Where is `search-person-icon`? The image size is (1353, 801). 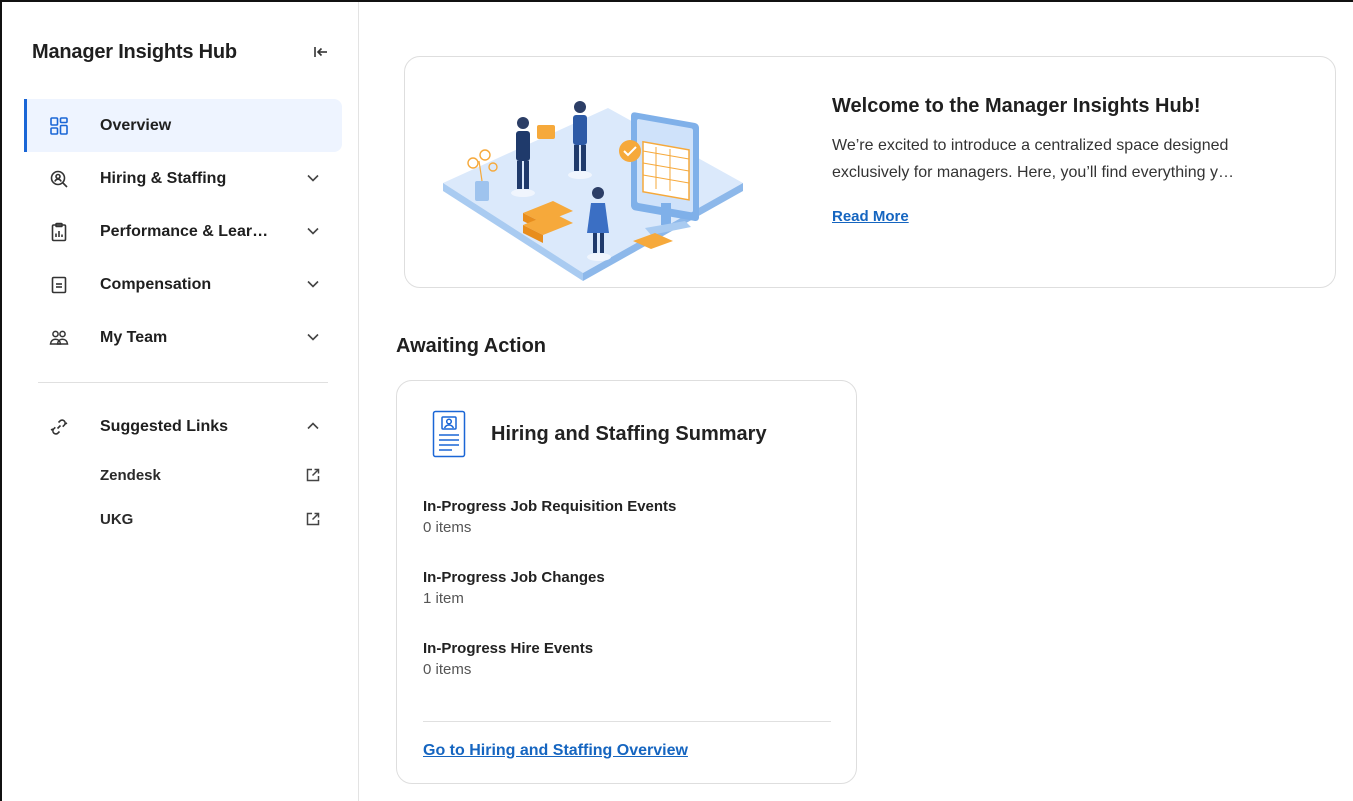
search-person-icon is located at coordinates (59, 179).